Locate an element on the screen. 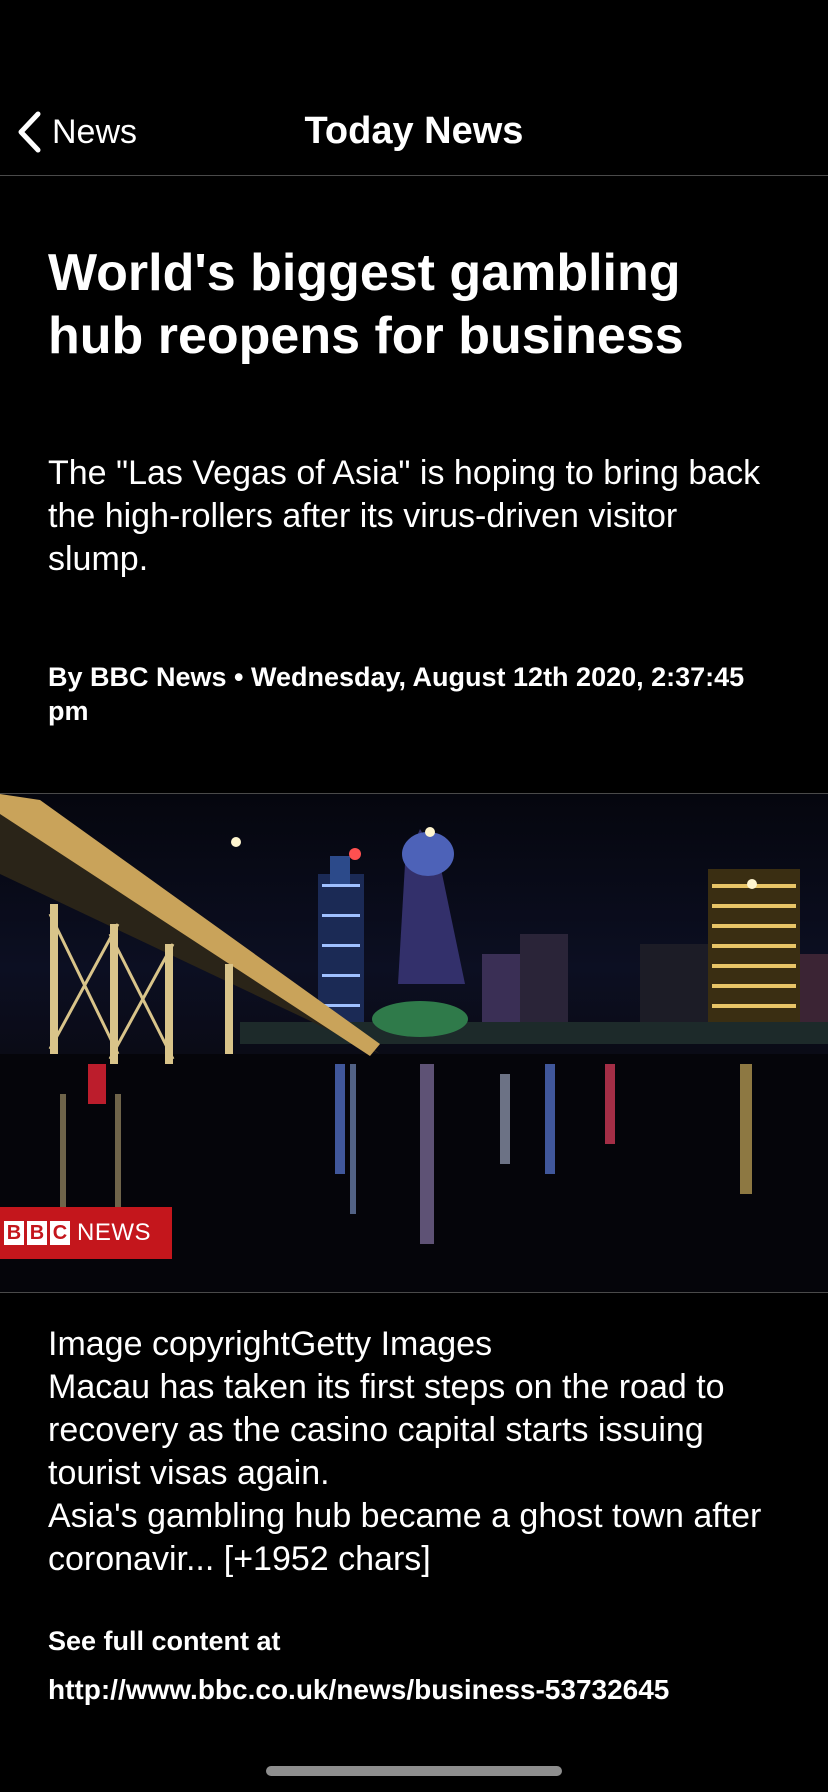 This screenshot has height=1792, width=828. bbc-letter: C is located at coordinates (60, 1233).